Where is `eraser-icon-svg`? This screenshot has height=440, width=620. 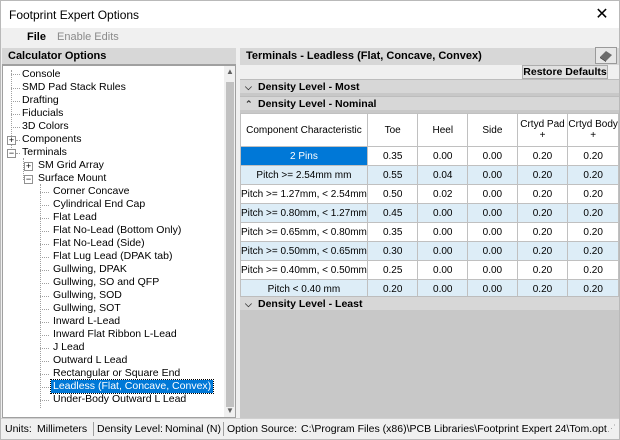
eraser-icon-svg is located at coordinates (606, 56).